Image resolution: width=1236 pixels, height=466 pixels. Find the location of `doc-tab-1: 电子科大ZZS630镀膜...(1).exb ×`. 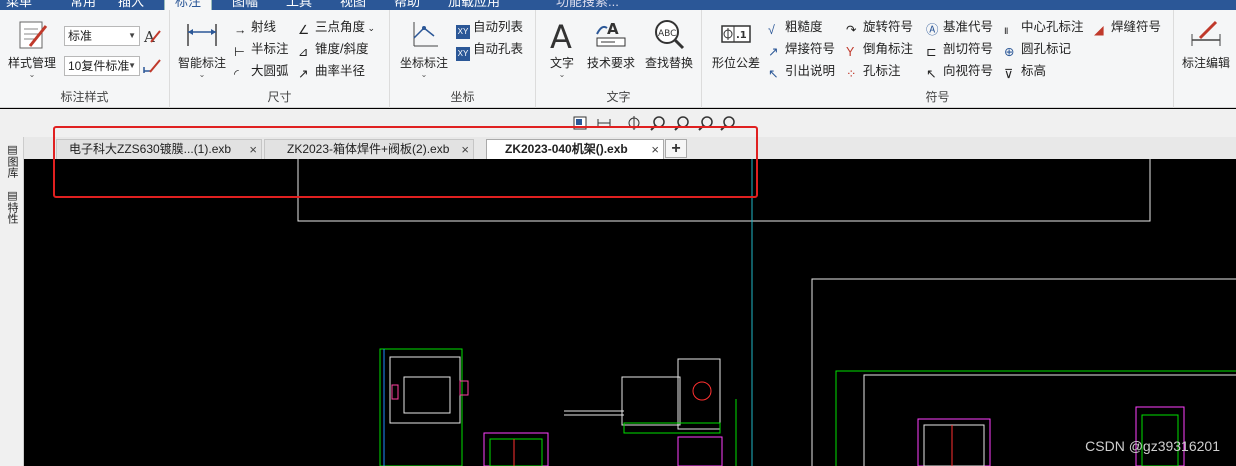

doc-tab-1: 电子科大ZZS630镀膜...(1).exb × is located at coordinates (159, 149).